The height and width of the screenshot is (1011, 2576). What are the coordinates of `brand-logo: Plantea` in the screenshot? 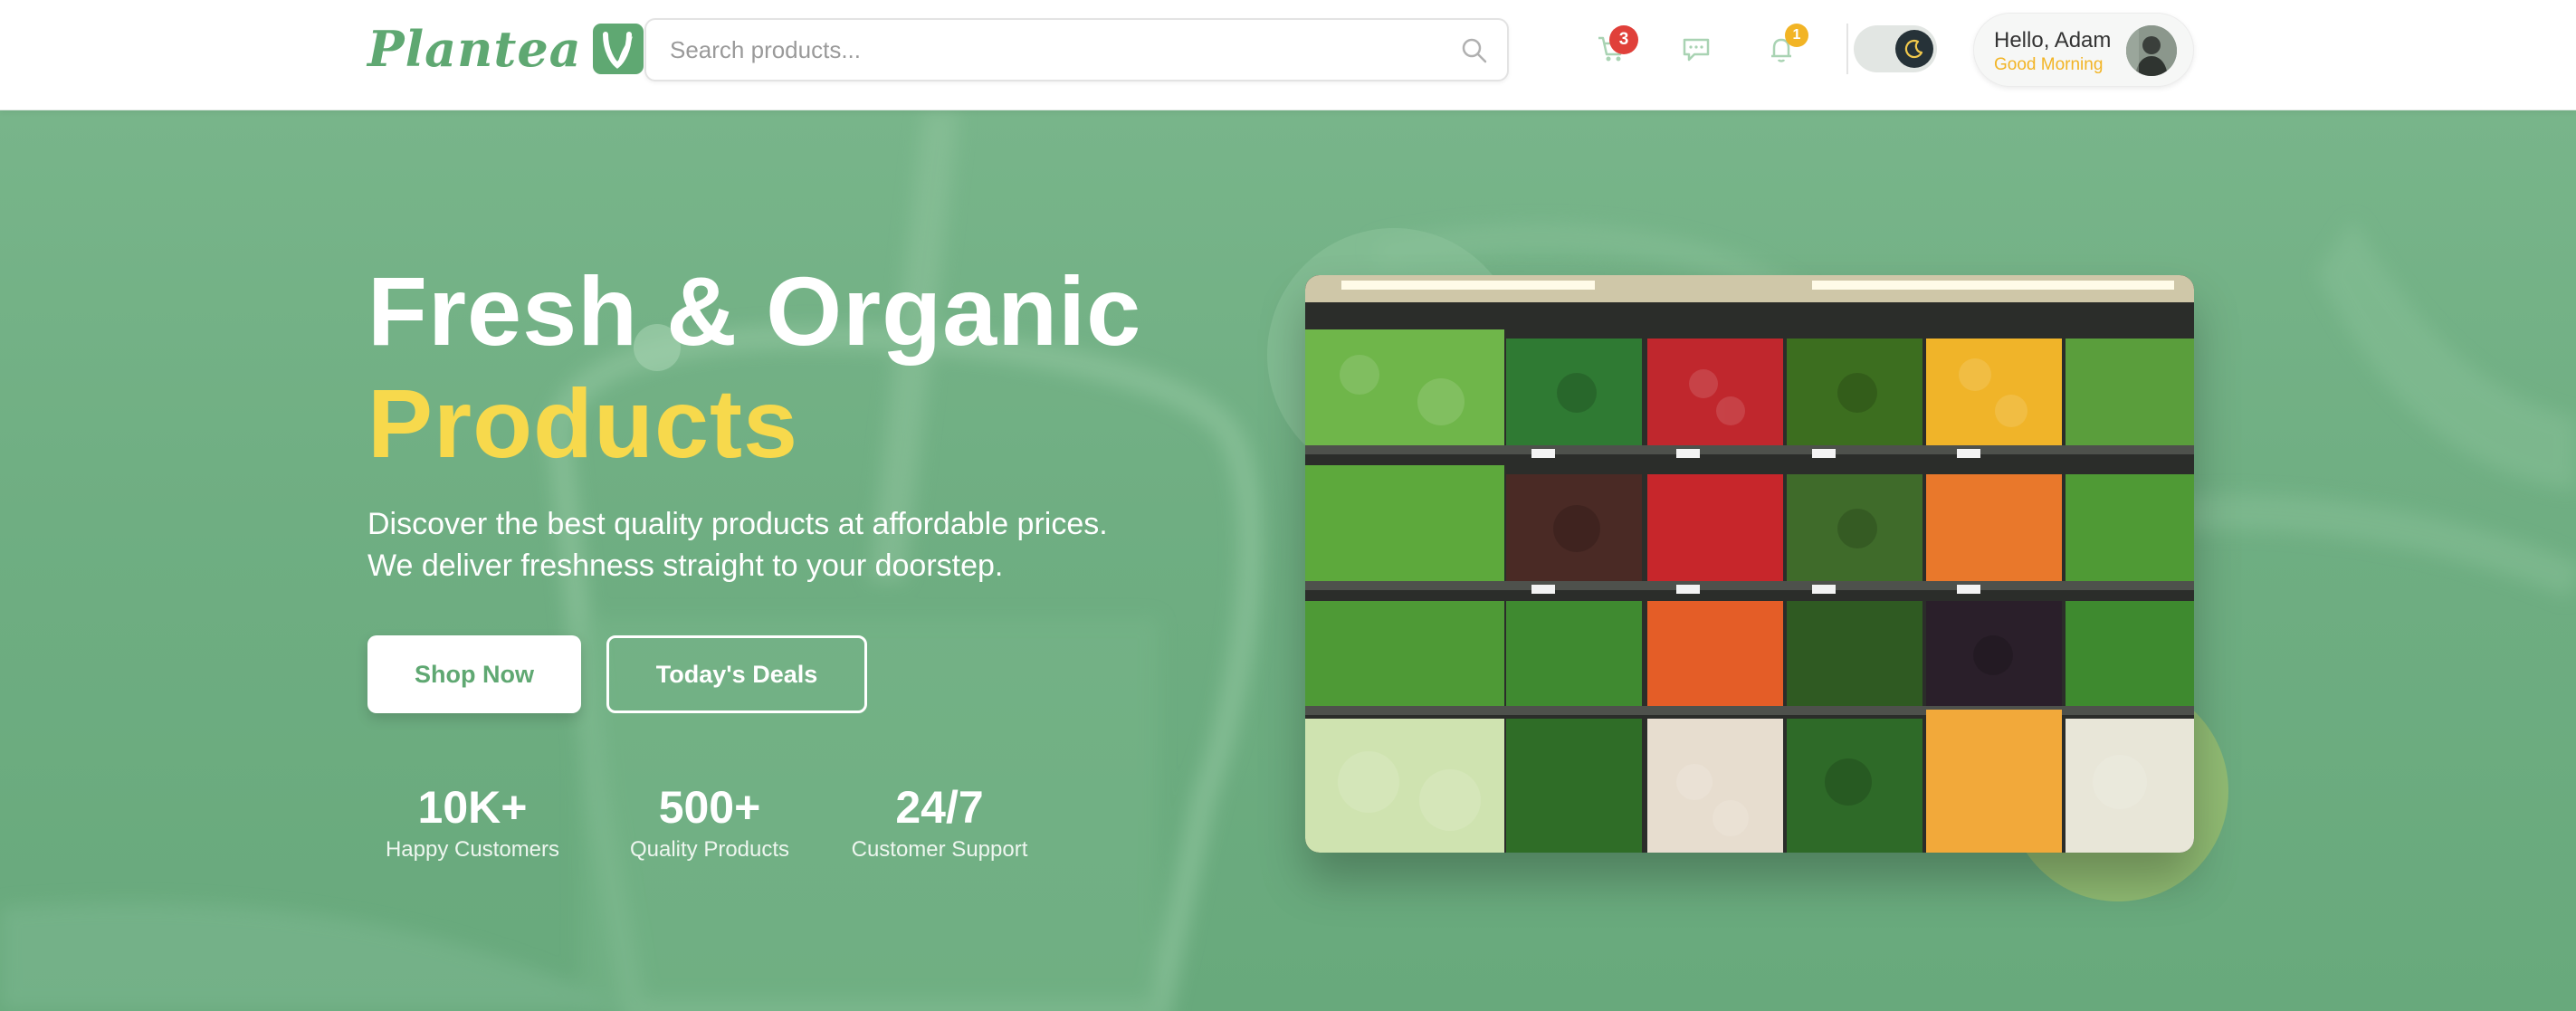 It's located at (505, 49).